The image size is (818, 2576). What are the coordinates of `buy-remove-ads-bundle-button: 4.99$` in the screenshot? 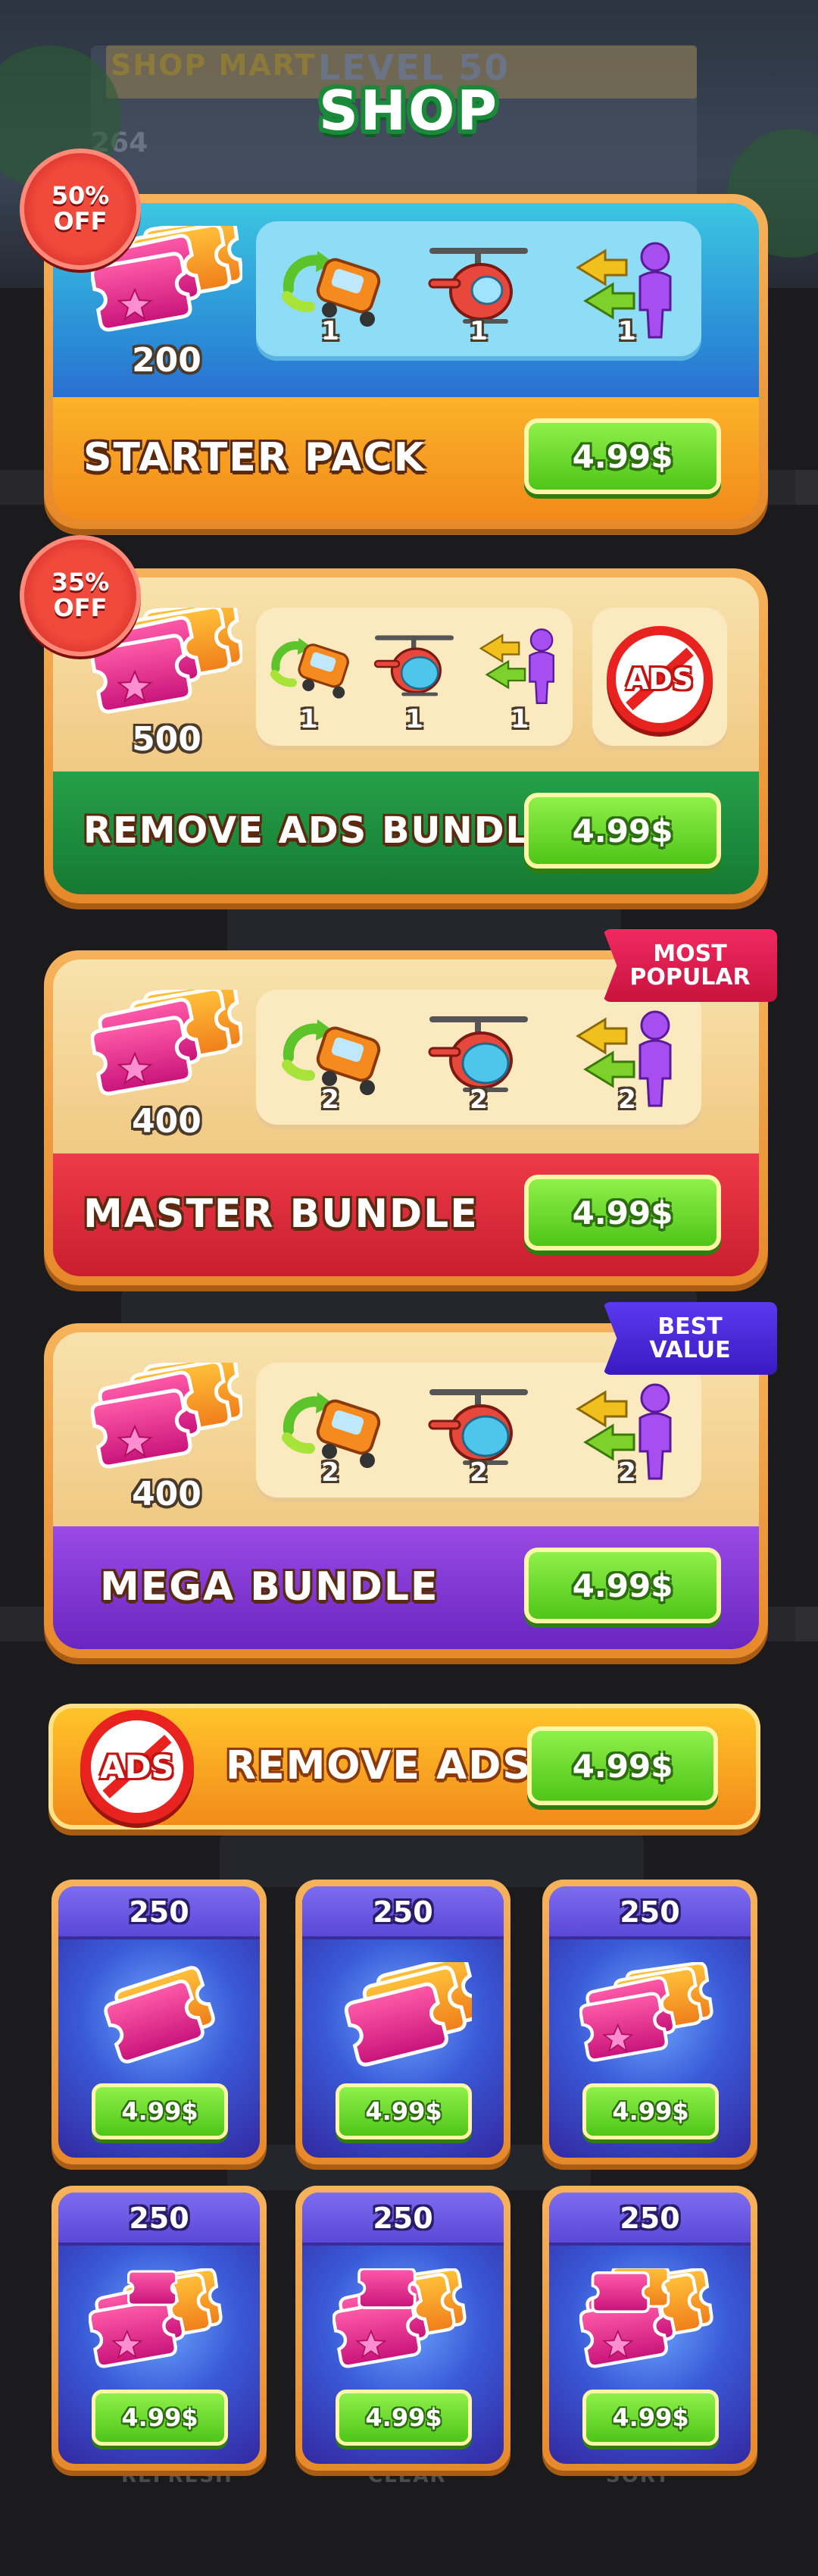 It's located at (623, 831).